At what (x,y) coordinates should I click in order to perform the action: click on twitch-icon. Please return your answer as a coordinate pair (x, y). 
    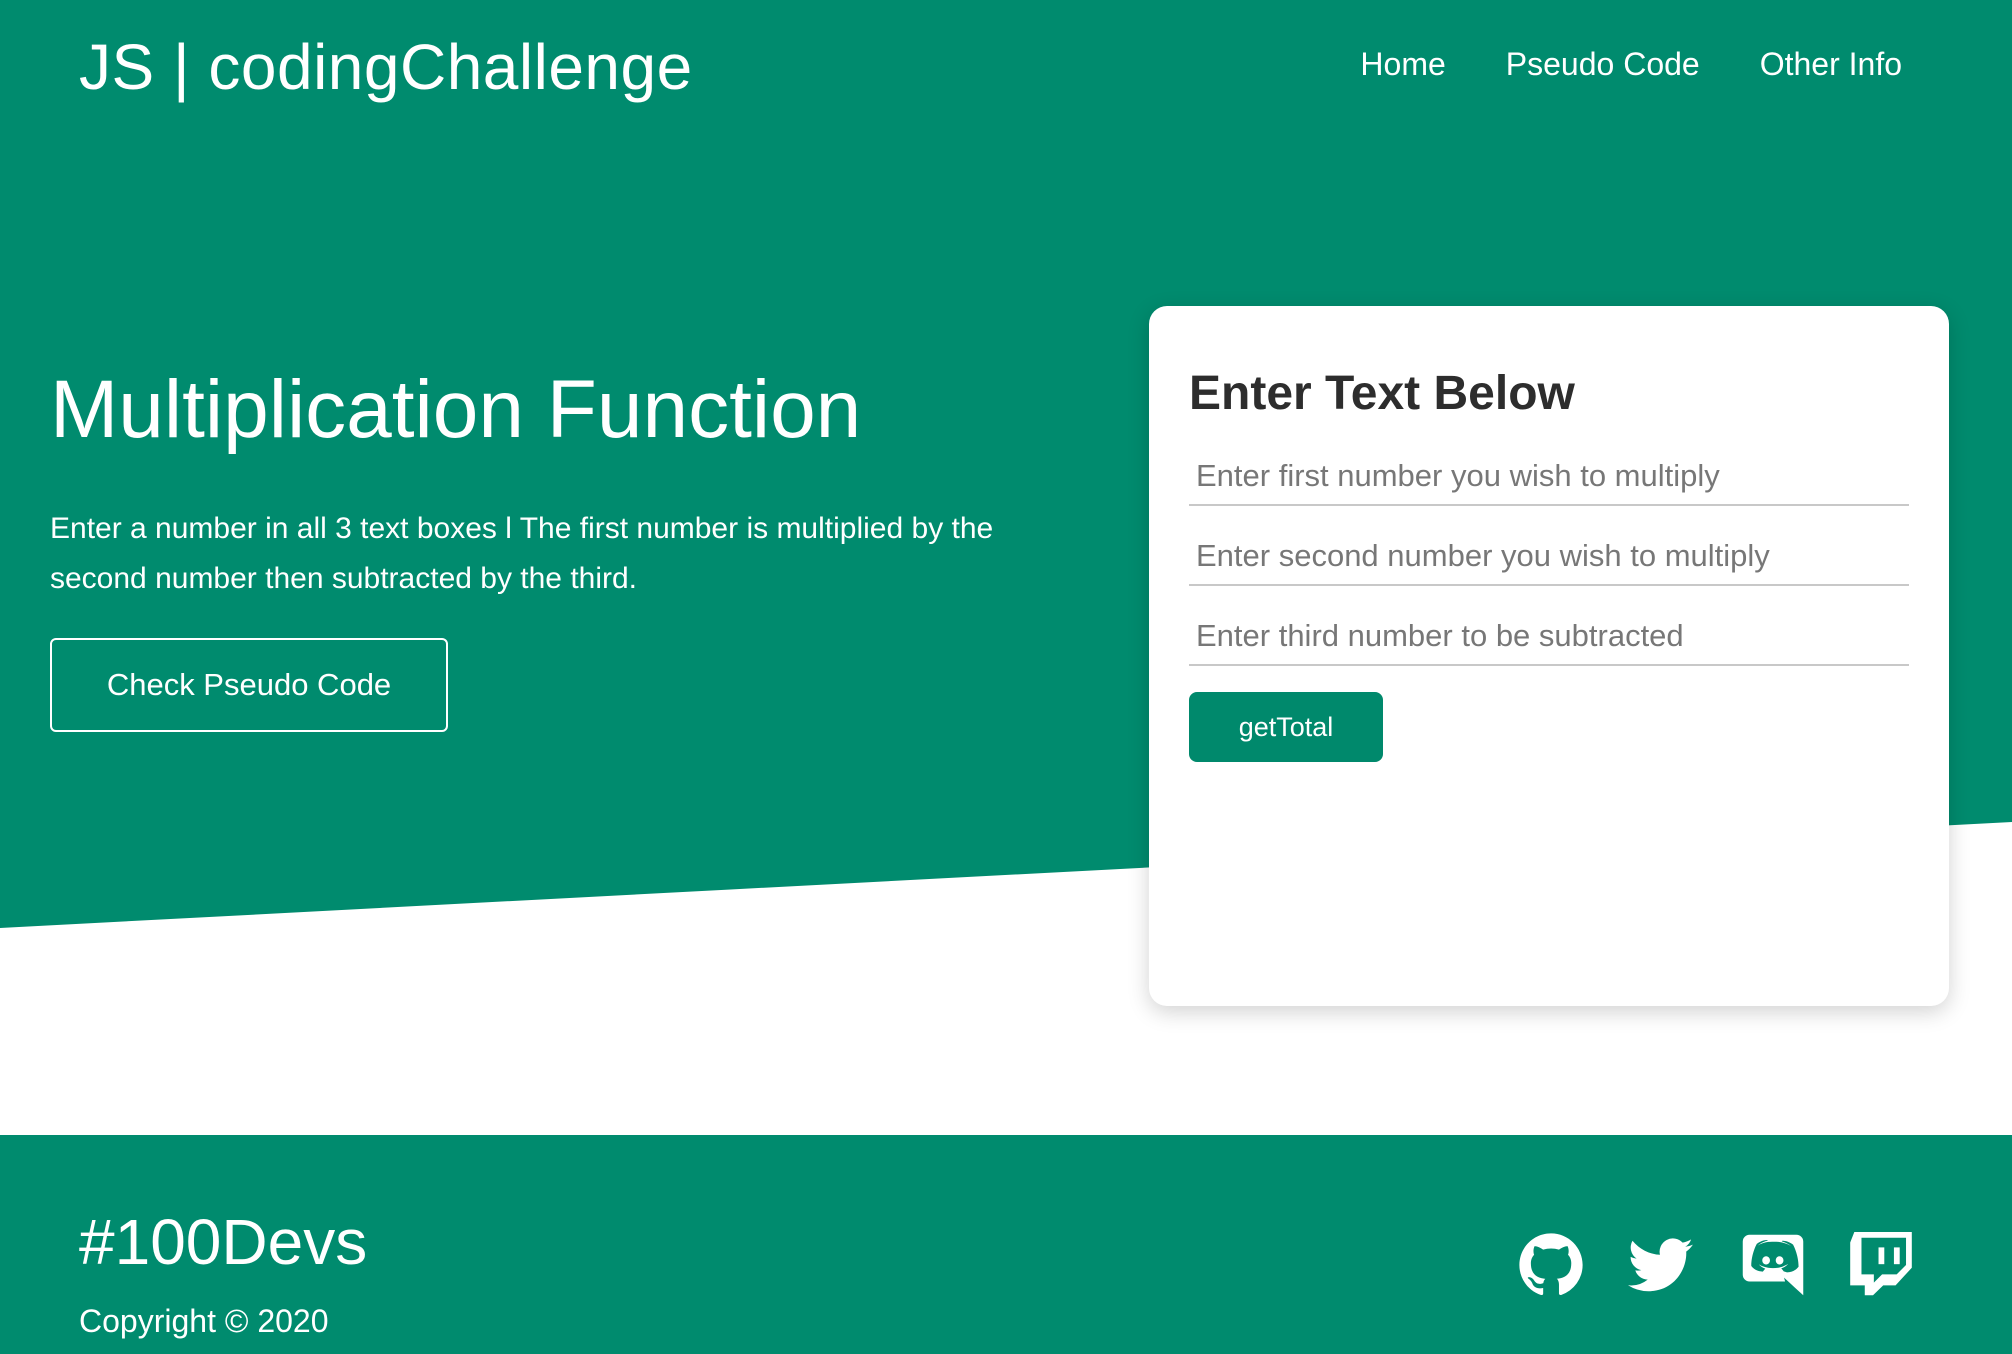
    Looking at the image, I should click on (1881, 1265).